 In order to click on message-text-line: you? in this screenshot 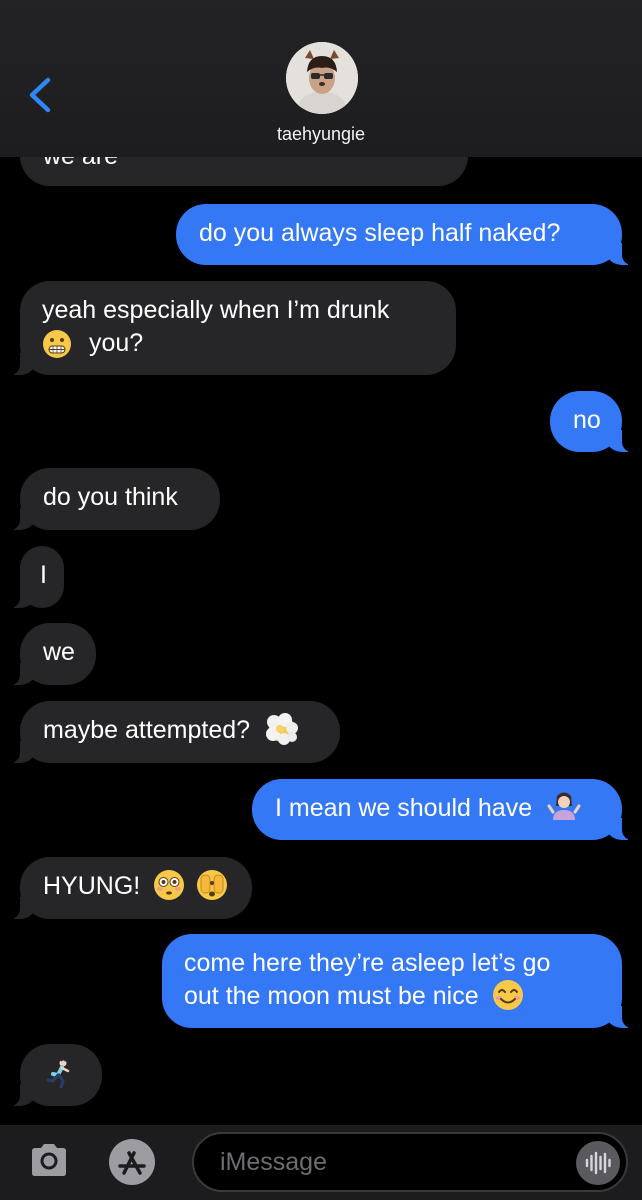, I will do `click(116, 343)`.